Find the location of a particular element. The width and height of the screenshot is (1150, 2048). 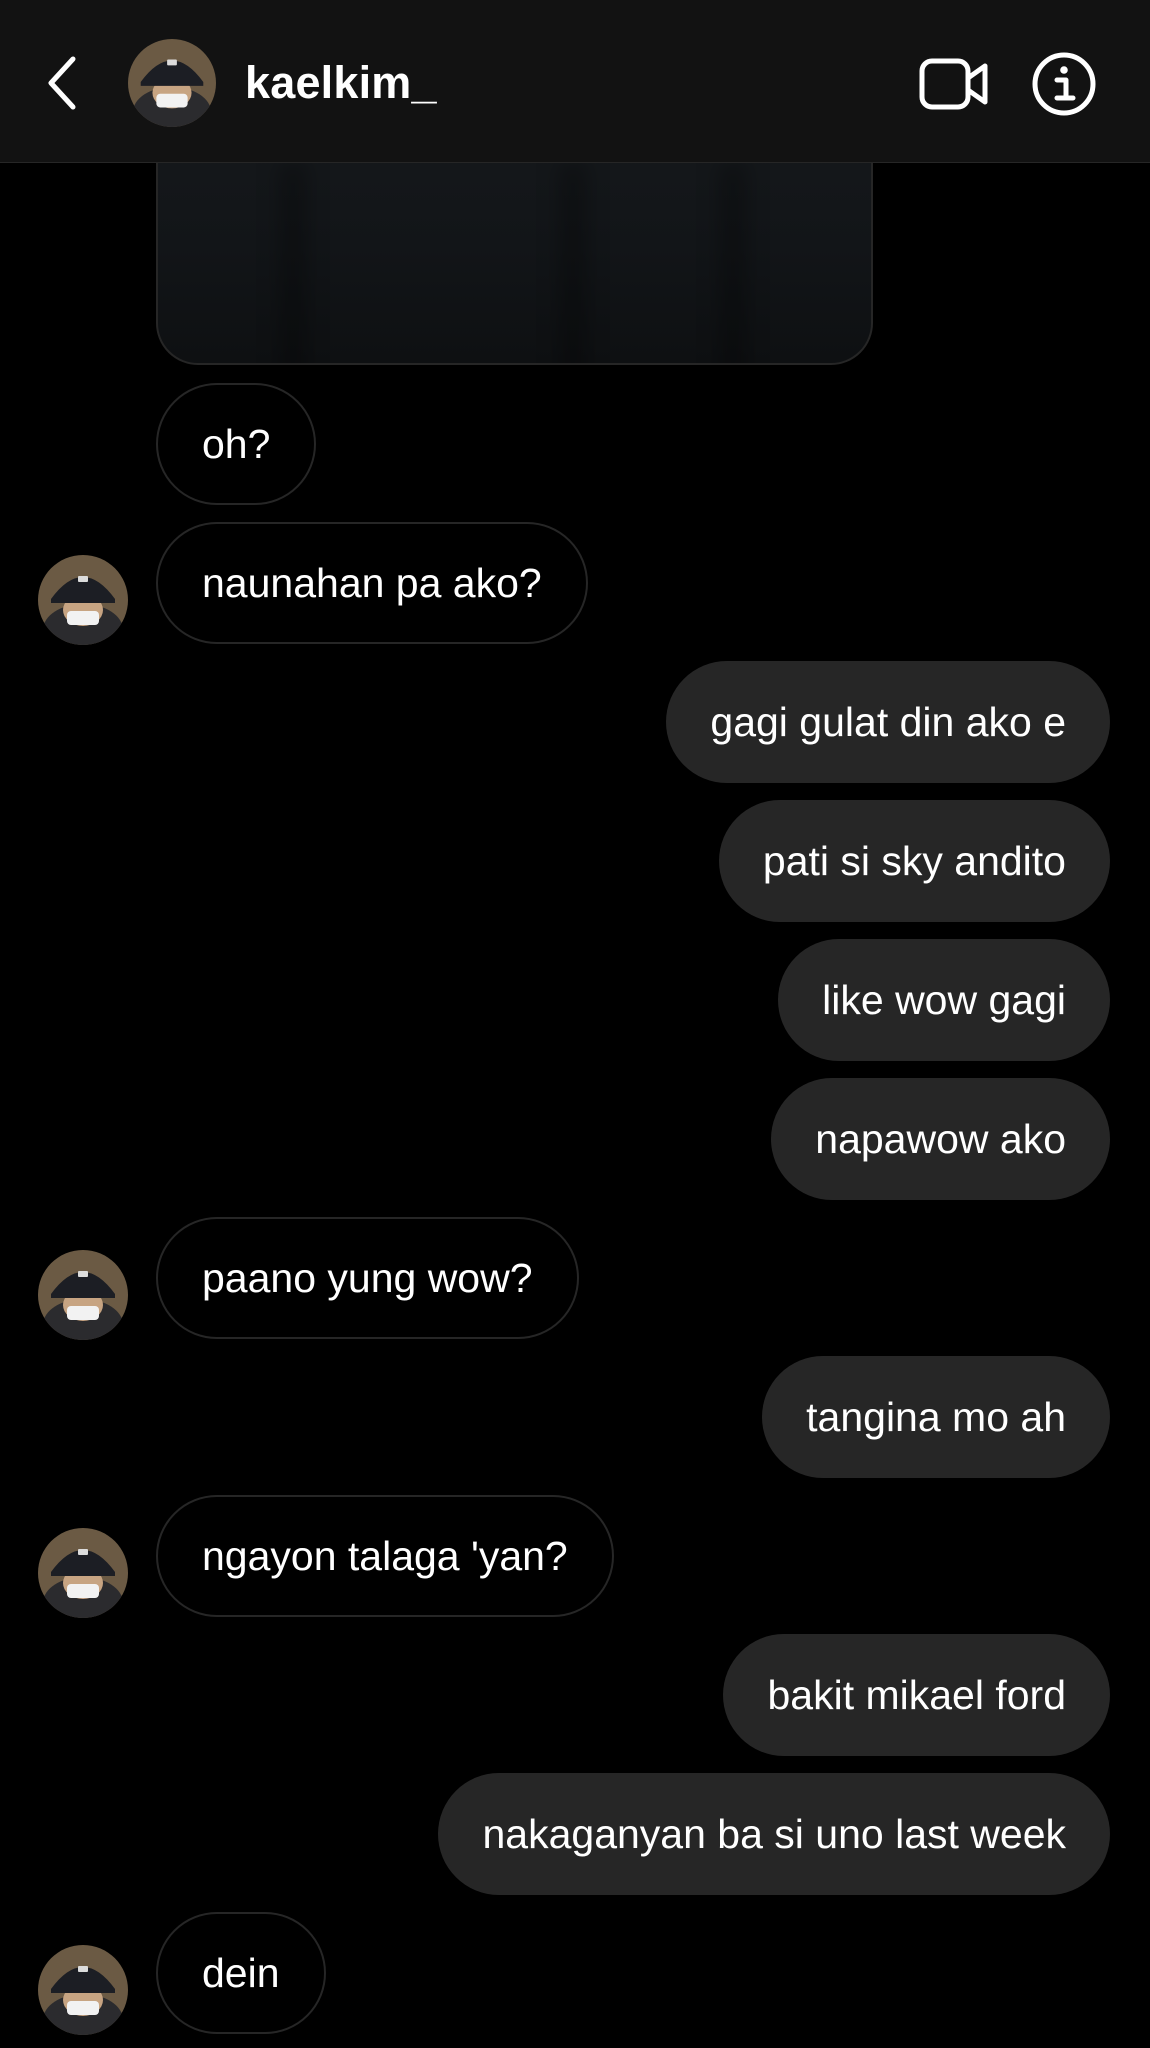

message-text: dein is located at coordinates (241, 1973).